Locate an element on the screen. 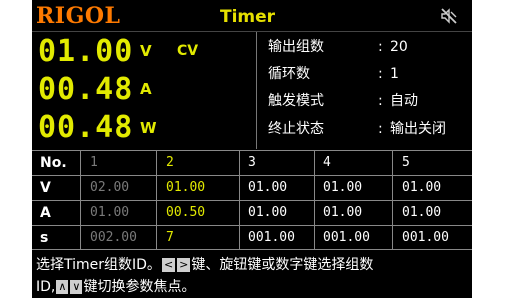 Image resolution: width=509 pixels, height=298 pixels. help-line-1: 选择Timer组数ID。 < > 键、旋钮键或数字键选择组数 is located at coordinates (254, 265).